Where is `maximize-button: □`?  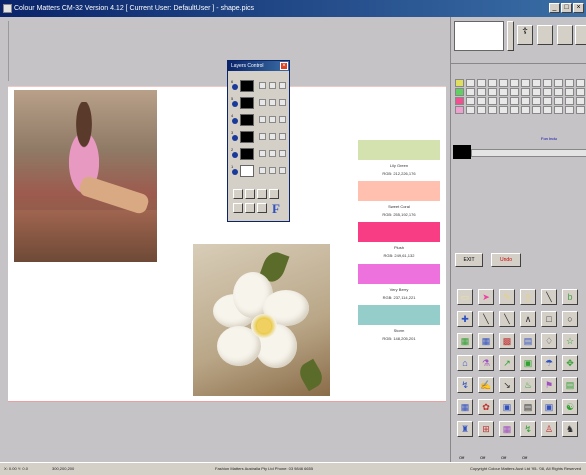 maximize-button: □ is located at coordinates (566, 8).